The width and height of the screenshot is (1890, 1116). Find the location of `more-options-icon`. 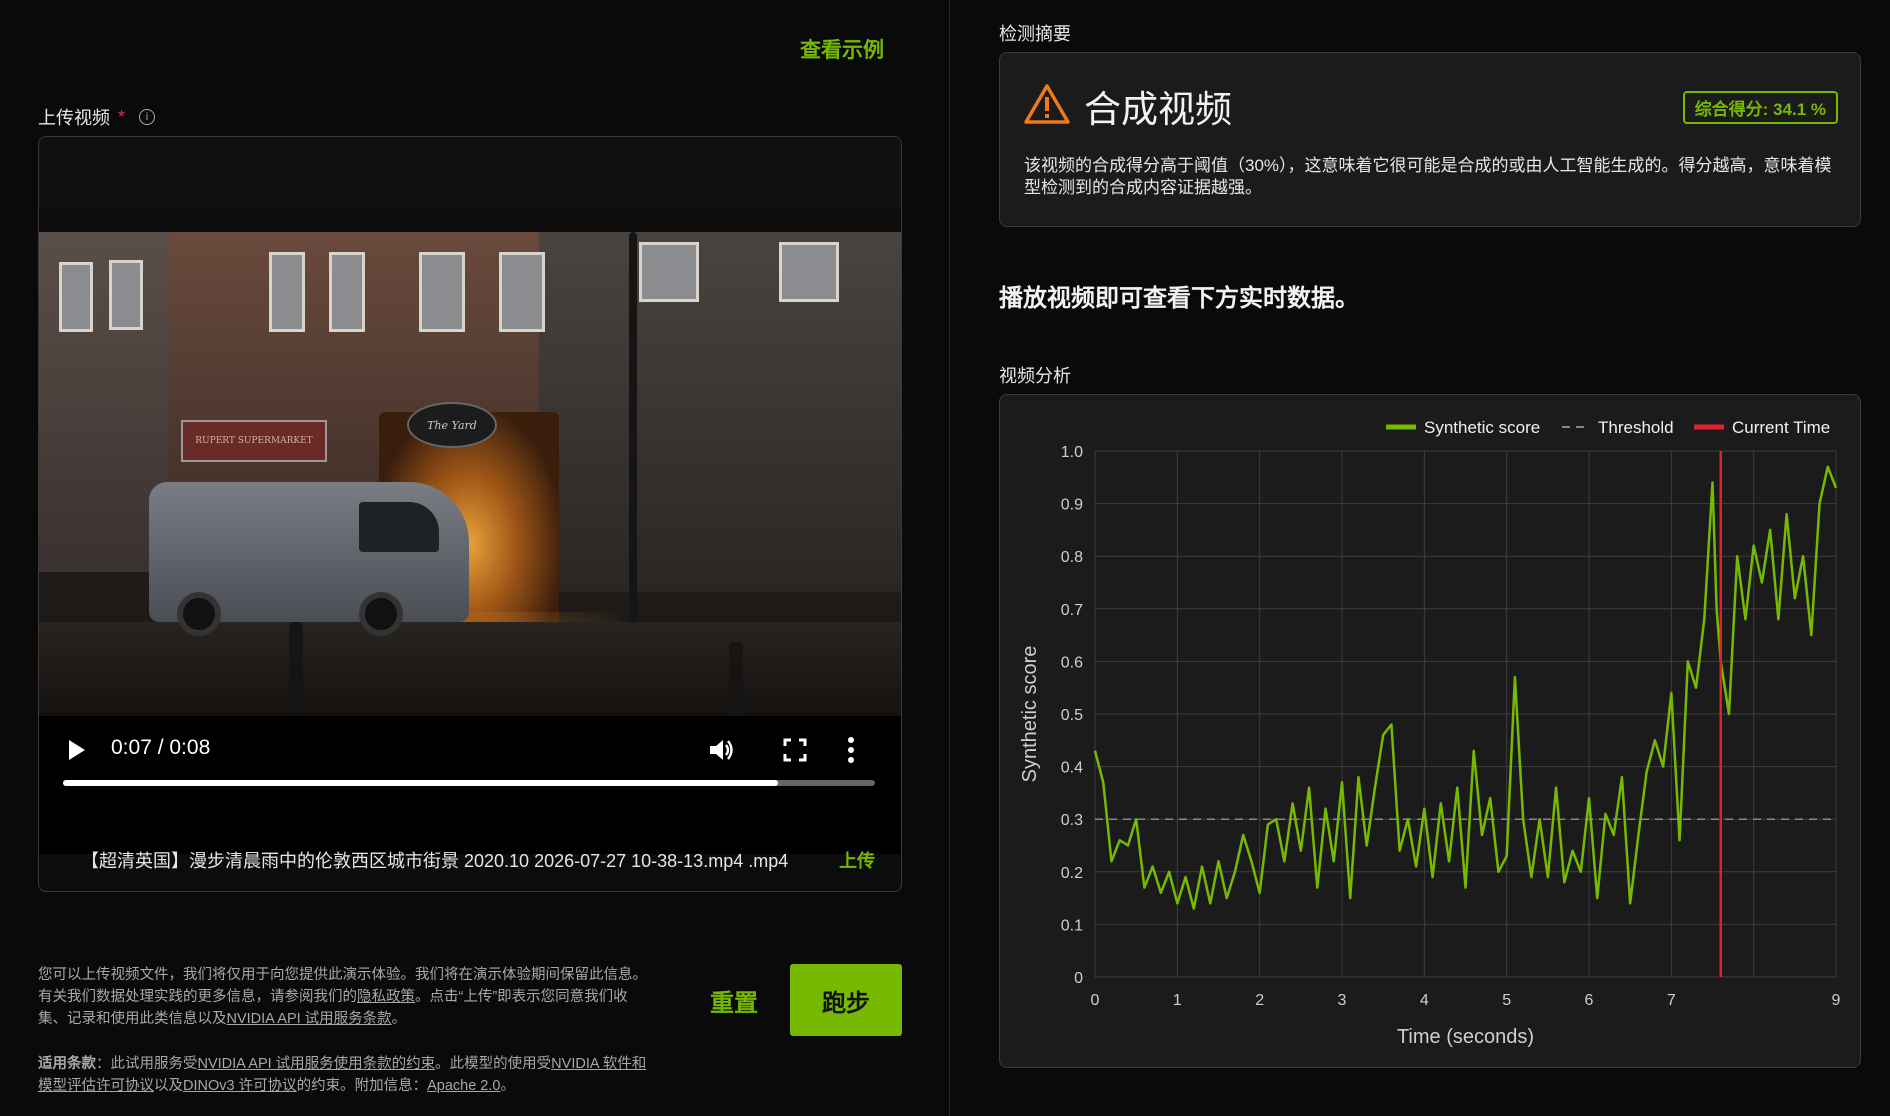

more-options-icon is located at coordinates (851, 750).